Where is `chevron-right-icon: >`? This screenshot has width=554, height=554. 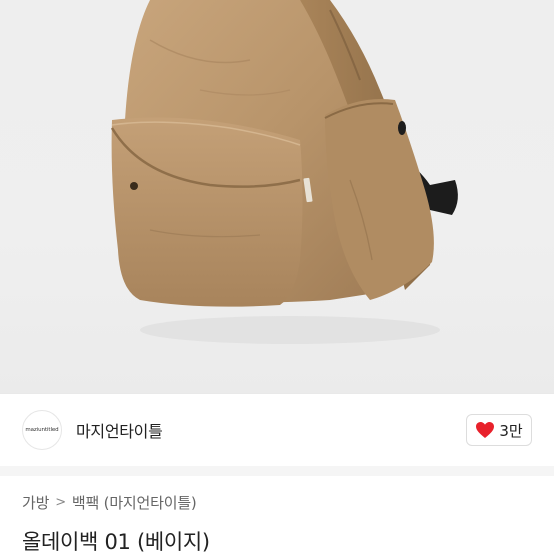
chevron-right-icon: > is located at coordinates (60, 502).